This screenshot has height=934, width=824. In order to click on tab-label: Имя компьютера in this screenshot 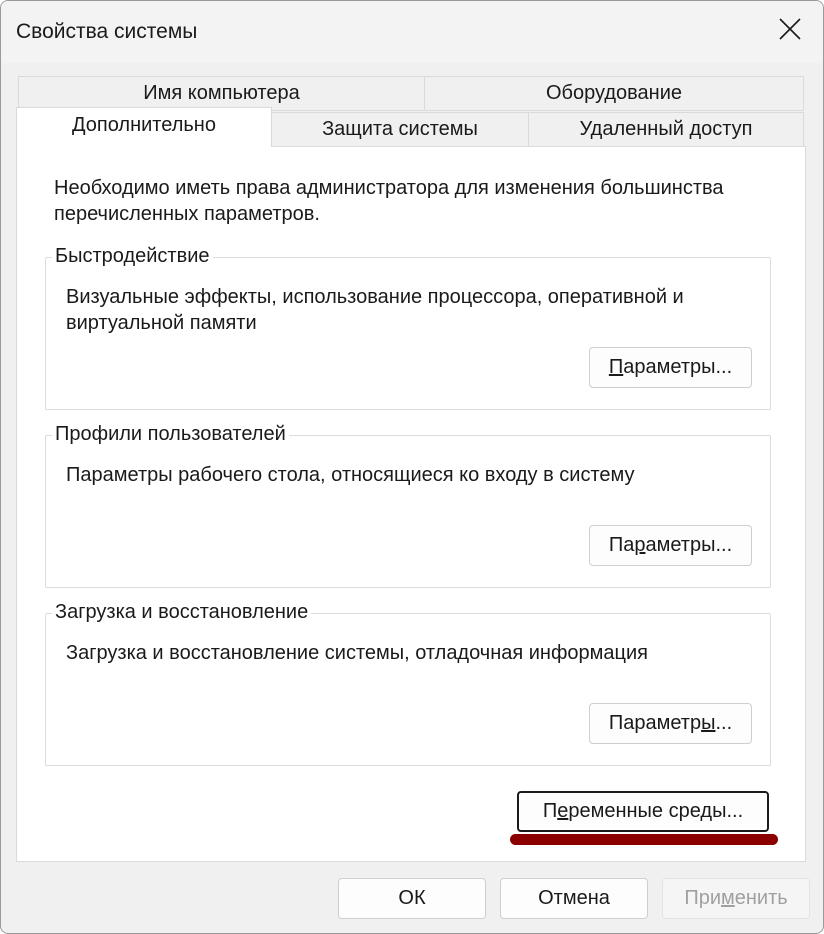, I will do `click(221, 93)`.